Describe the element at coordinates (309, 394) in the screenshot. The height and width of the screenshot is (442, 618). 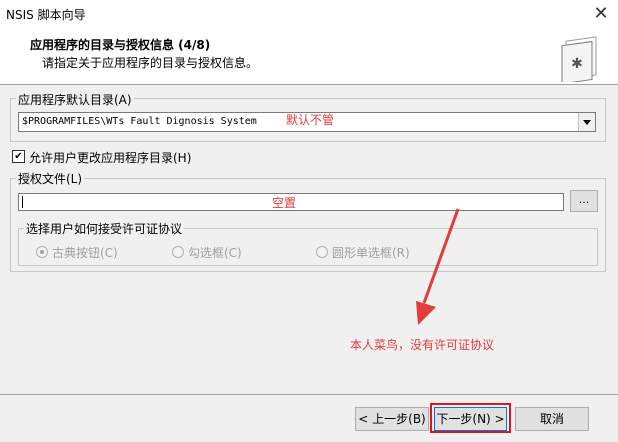
I see `bottom-divider` at that location.